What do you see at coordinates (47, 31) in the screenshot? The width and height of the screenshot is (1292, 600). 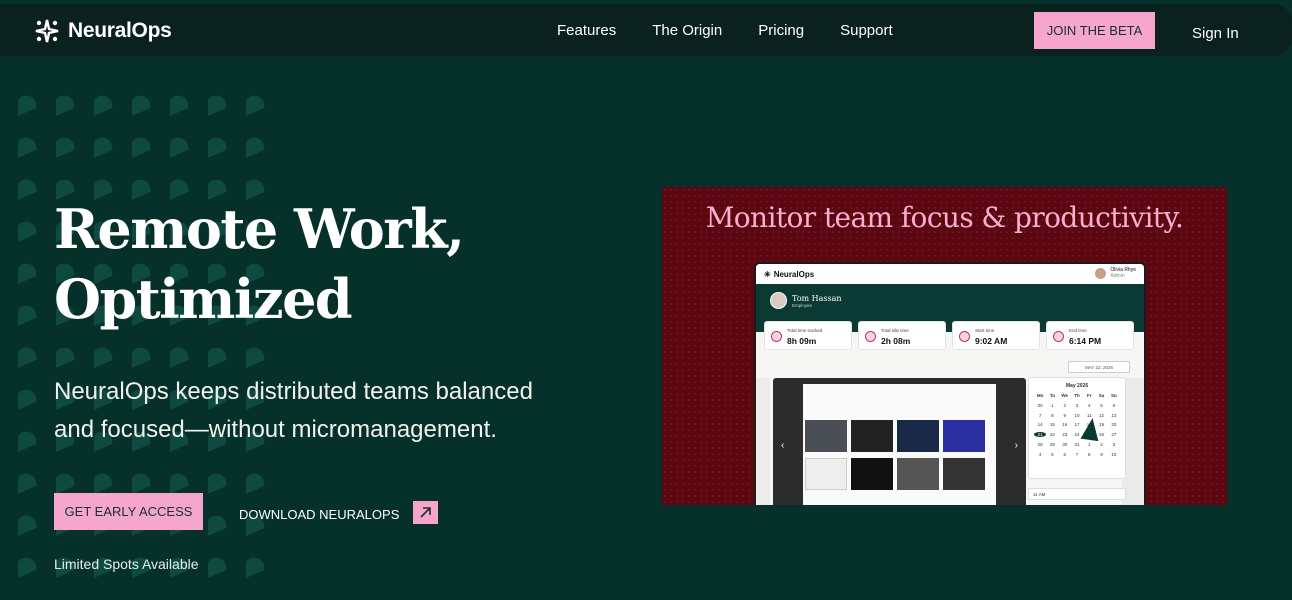 I see `neuralops-logo-icon` at bounding box center [47, 31].